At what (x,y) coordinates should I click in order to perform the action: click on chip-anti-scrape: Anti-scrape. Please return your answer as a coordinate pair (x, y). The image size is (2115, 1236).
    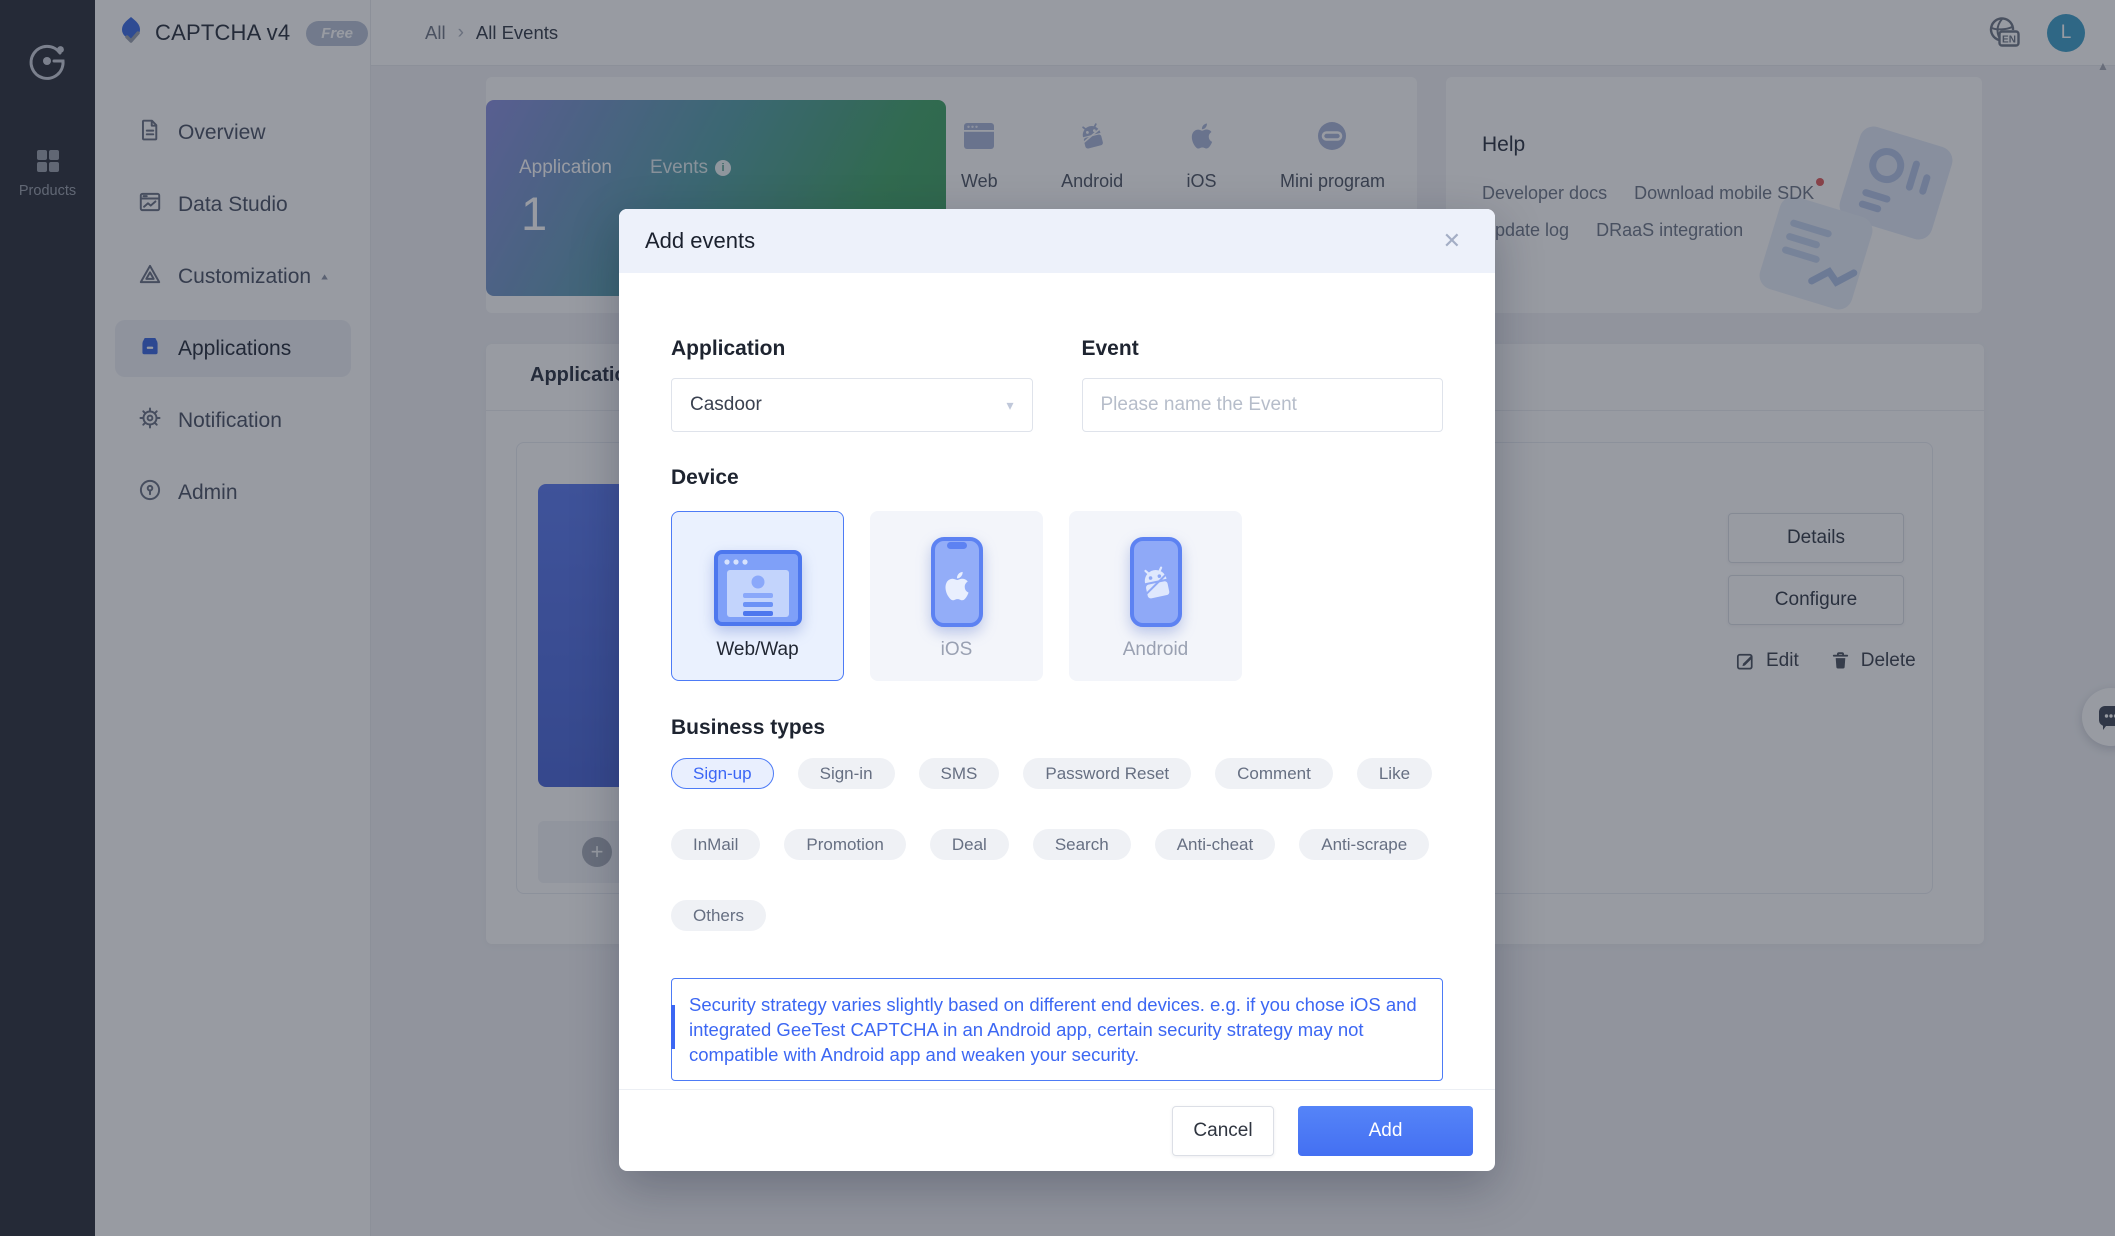
    Looking at the image, I should click on (1364, 844).